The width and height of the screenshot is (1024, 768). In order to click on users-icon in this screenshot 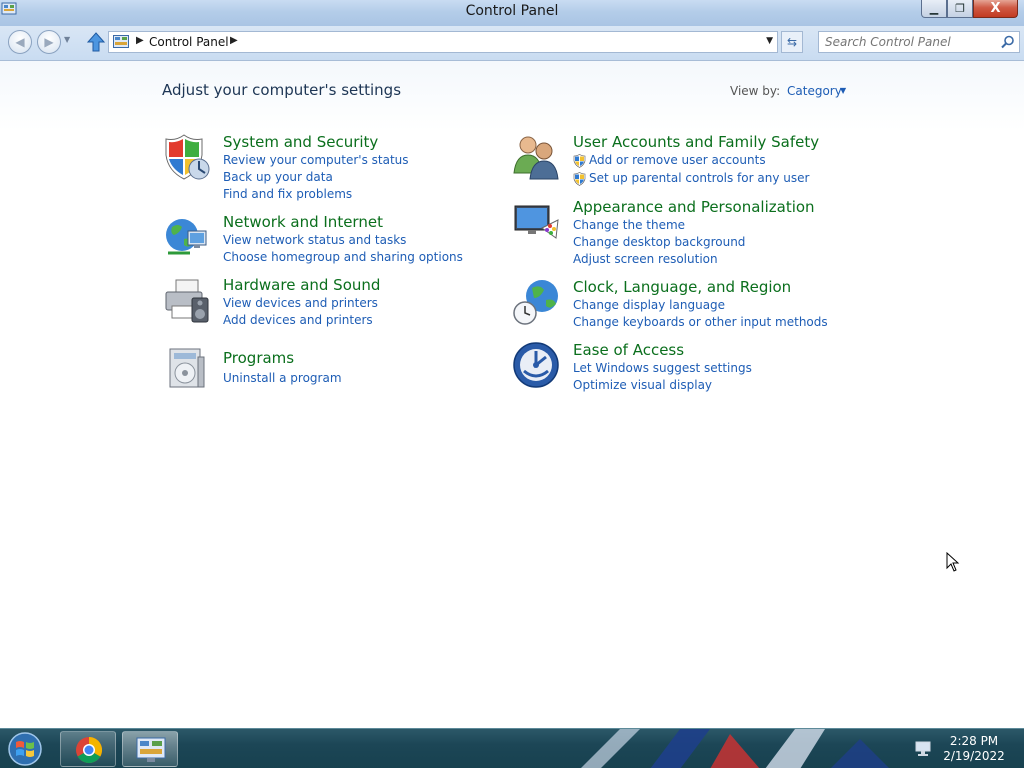, I will do `click(536, 157)`.